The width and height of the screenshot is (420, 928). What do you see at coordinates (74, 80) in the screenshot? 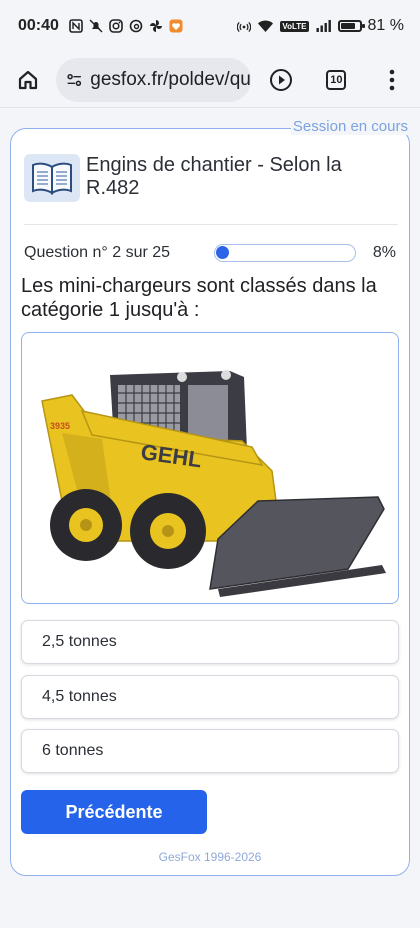
I see `site-settings-icon` at bounding box center [74, 80].